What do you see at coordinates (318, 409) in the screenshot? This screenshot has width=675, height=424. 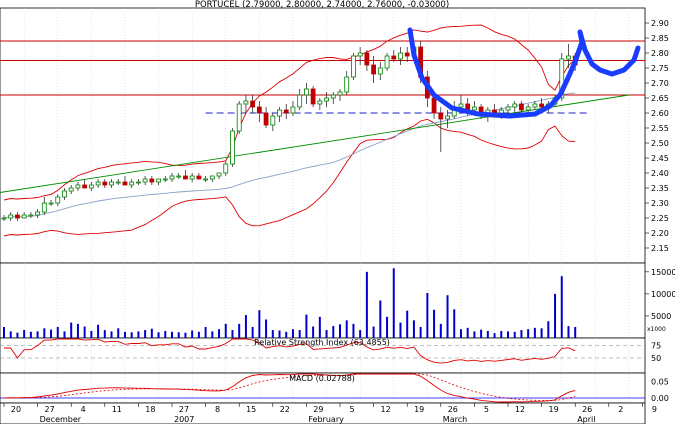 I see `date-tick-label: 29` at bounding box center [318, 409].